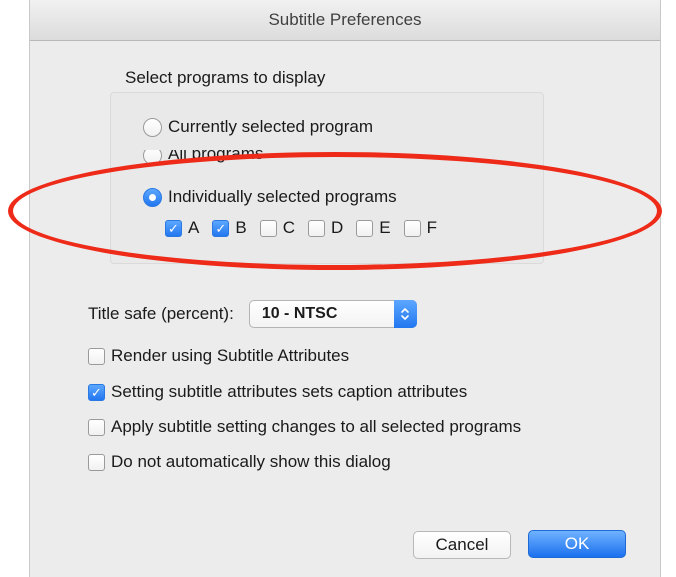 The image size is (676, 577). I want to click on display-group-label: Select programs to display, so click(225, 77).